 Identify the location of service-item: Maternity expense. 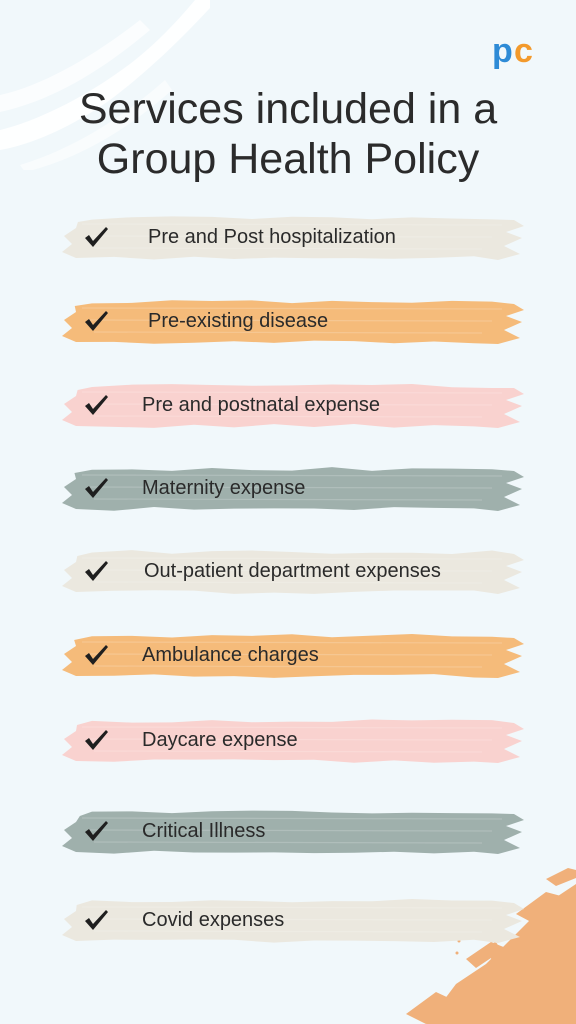
(293, 489).